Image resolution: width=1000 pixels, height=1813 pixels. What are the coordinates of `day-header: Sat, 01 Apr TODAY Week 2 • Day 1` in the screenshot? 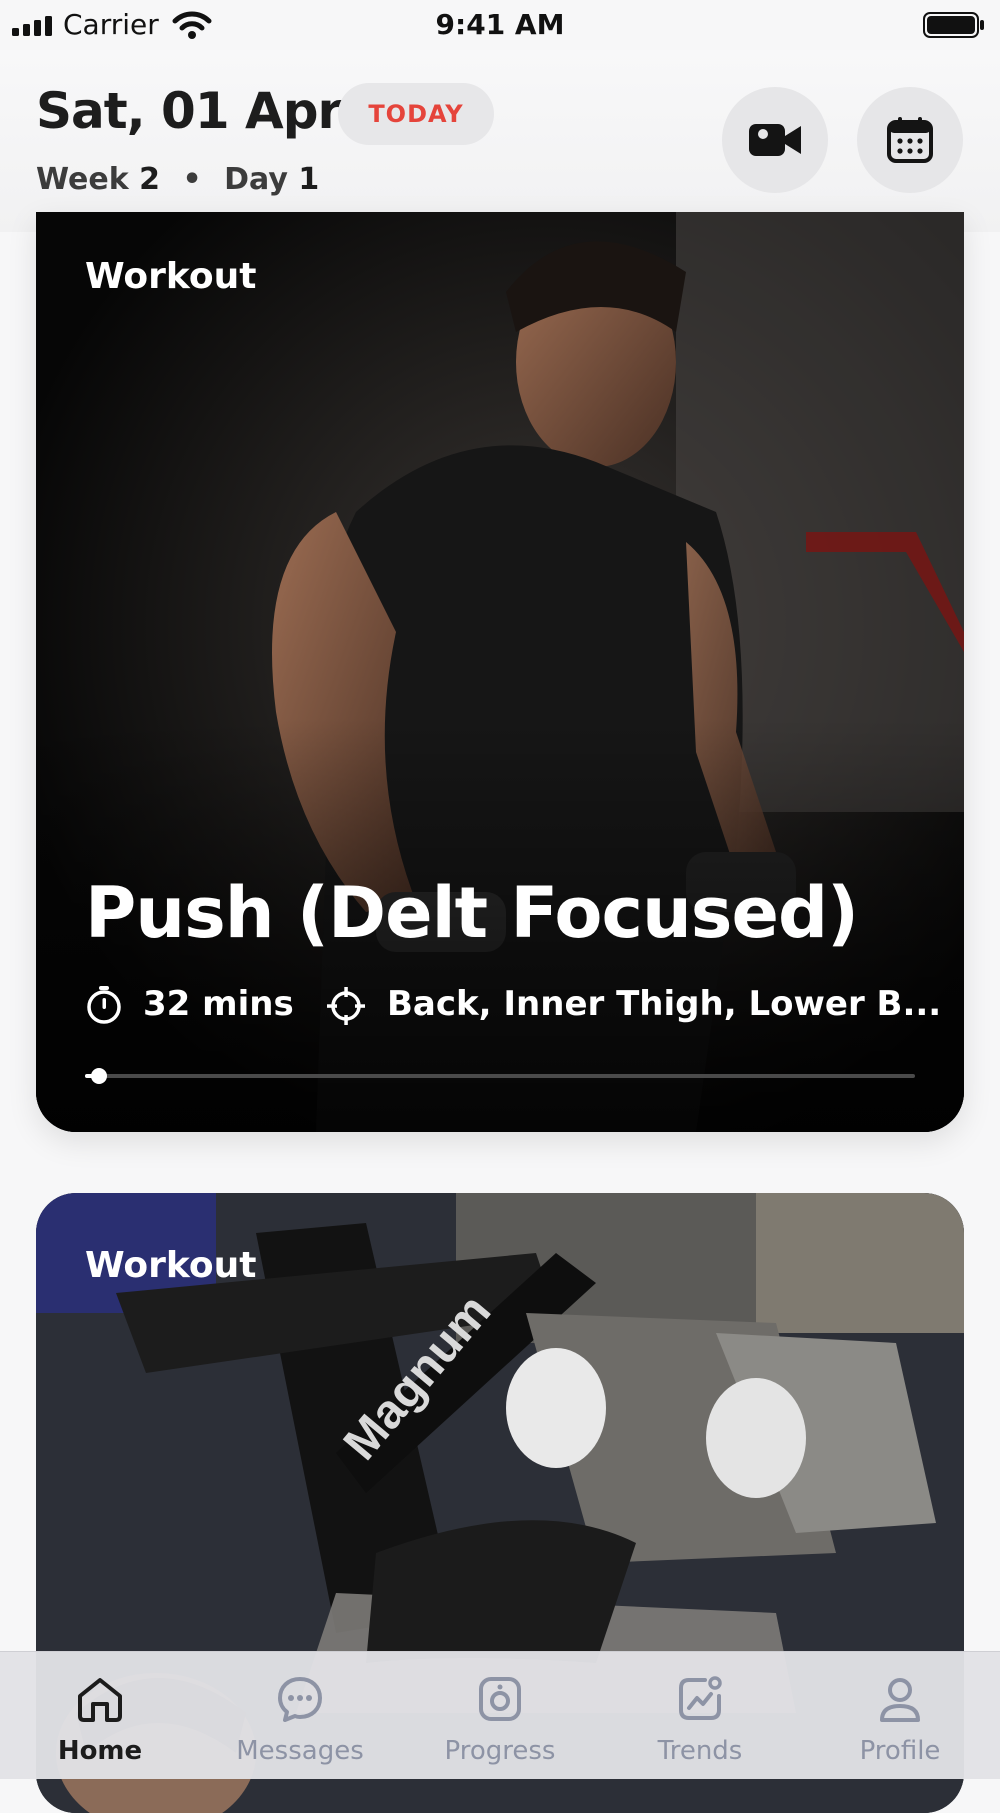 It's located at (500, 141).